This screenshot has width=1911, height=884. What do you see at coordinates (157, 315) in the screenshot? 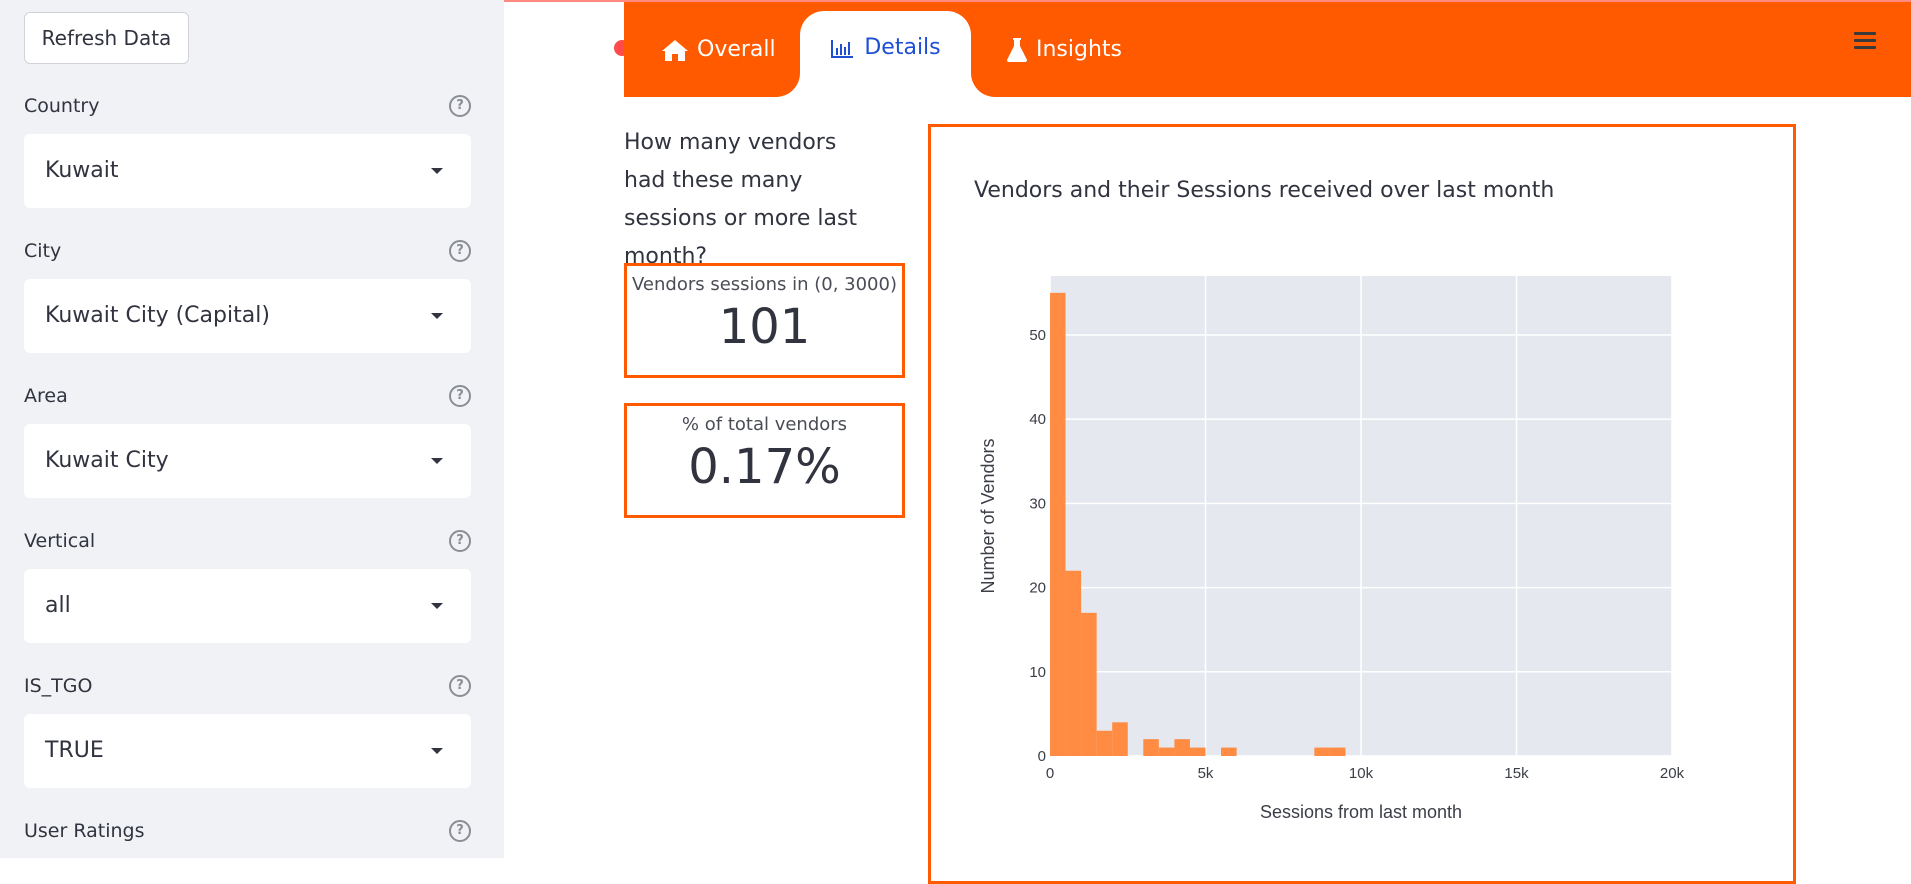
I see `city-selected-value: Kuwait City (Capital)` at bounding box center [157, 315].